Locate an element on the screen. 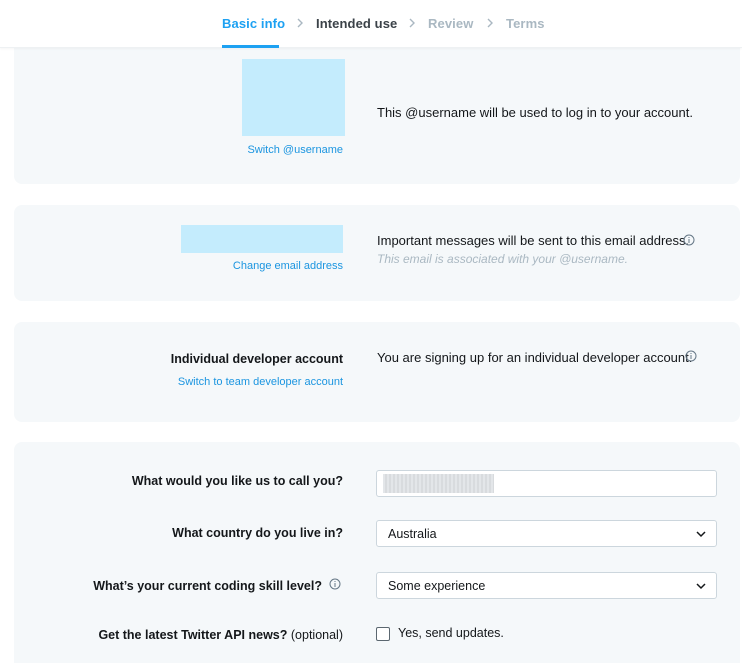 The height and width of the screenshot is (663, 742). news-optional-tag: (optional) is located at coordinates (316, 635).